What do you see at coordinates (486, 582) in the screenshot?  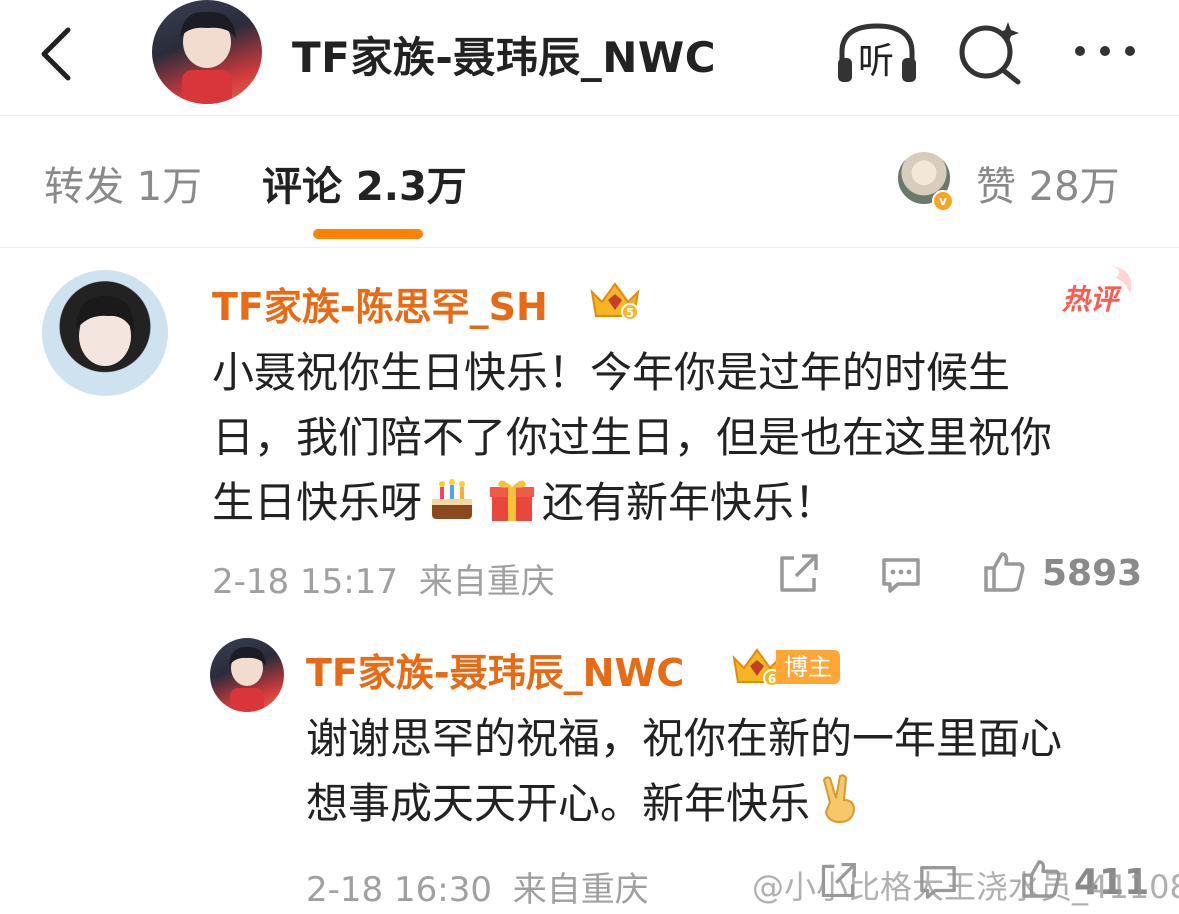 I see `comment-location: 来自重庆` at bounding box center [486, 582].